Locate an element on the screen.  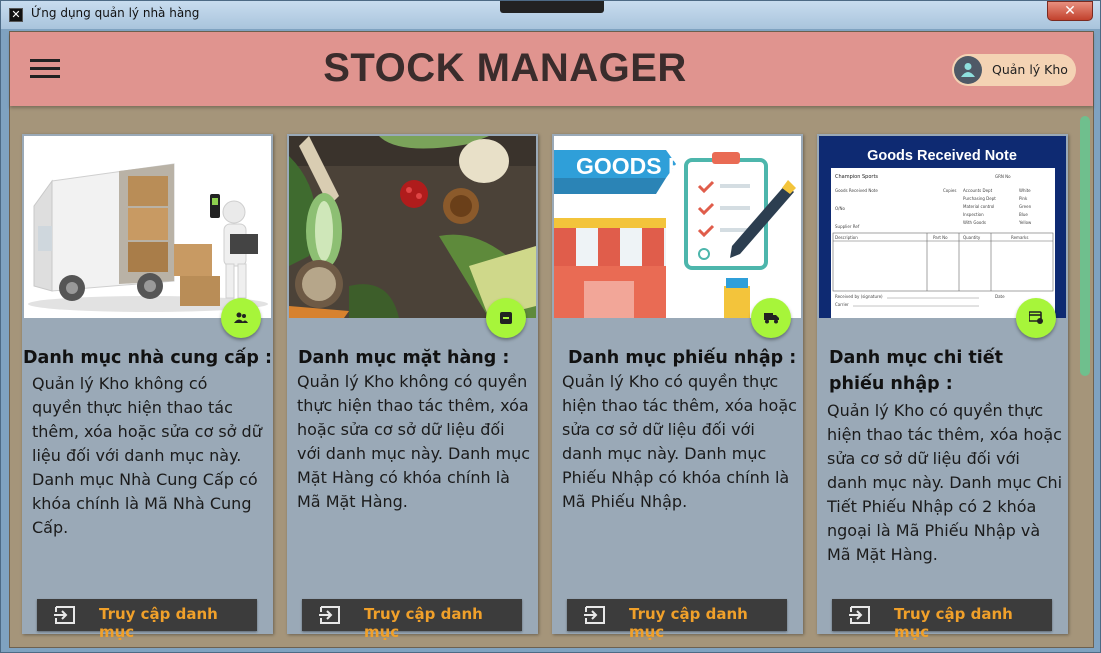
grn-copy-dept: Purchasing Dept is located at coordinates (979, 198).